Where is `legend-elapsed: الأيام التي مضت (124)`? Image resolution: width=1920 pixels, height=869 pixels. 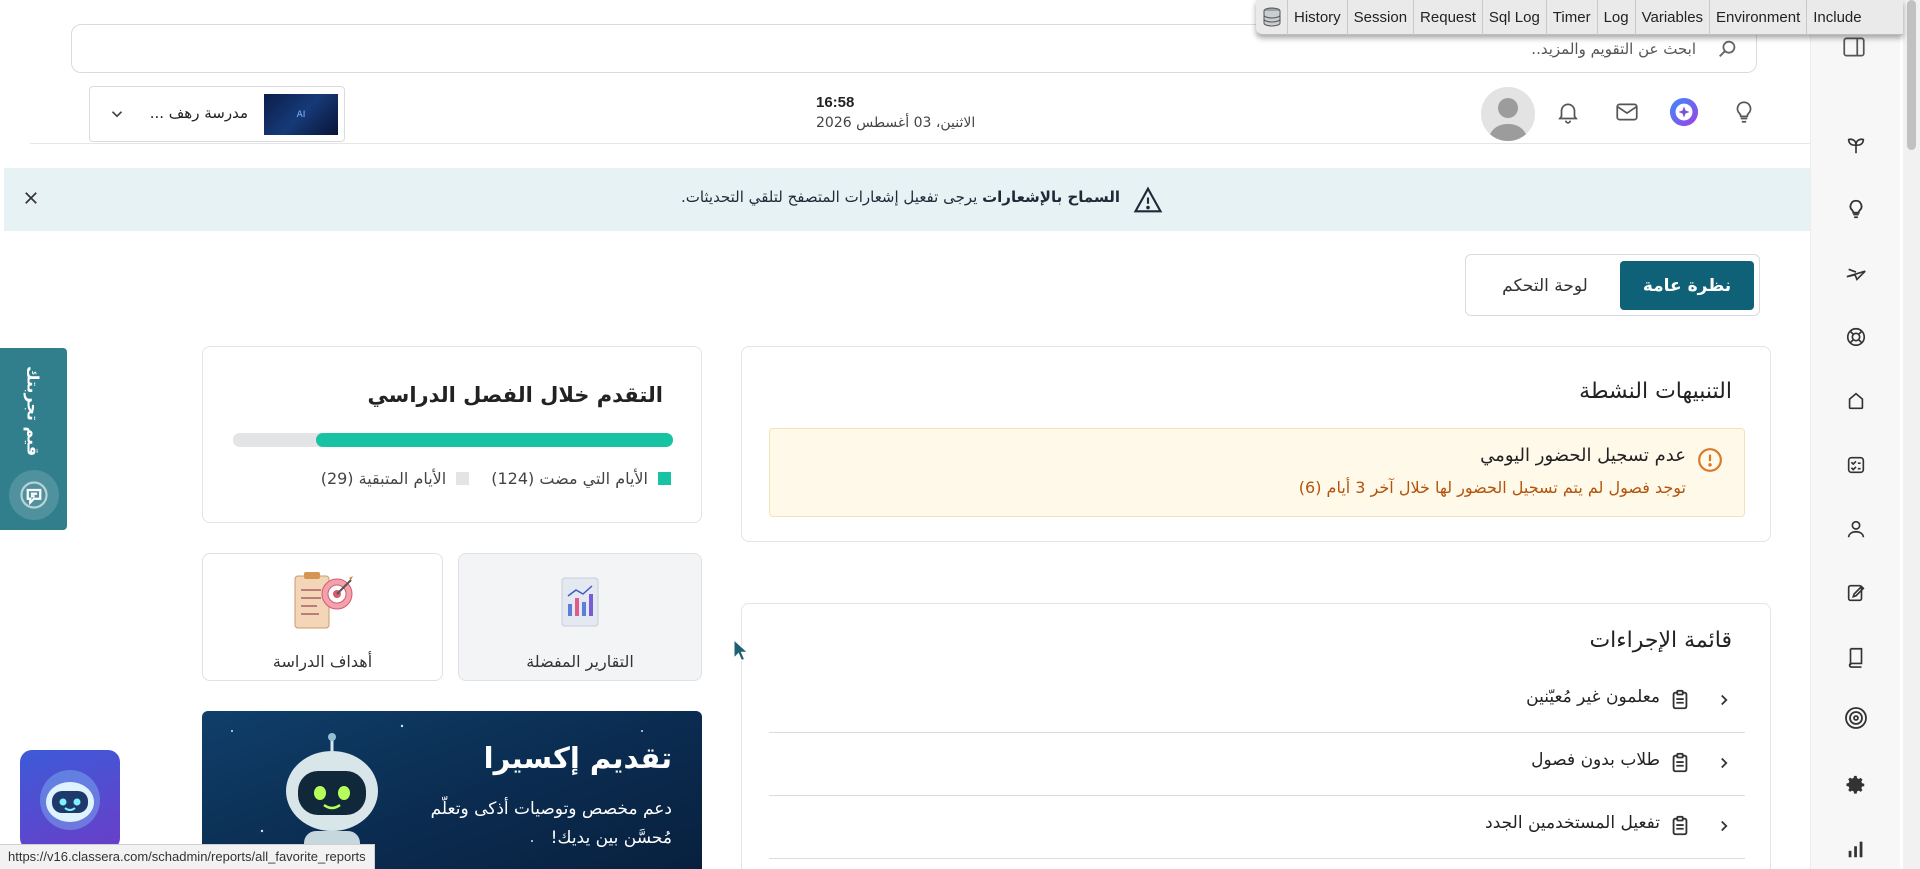
legend-elapsed: الأيام التي مضت (124) is located at coordinates (581, 478).